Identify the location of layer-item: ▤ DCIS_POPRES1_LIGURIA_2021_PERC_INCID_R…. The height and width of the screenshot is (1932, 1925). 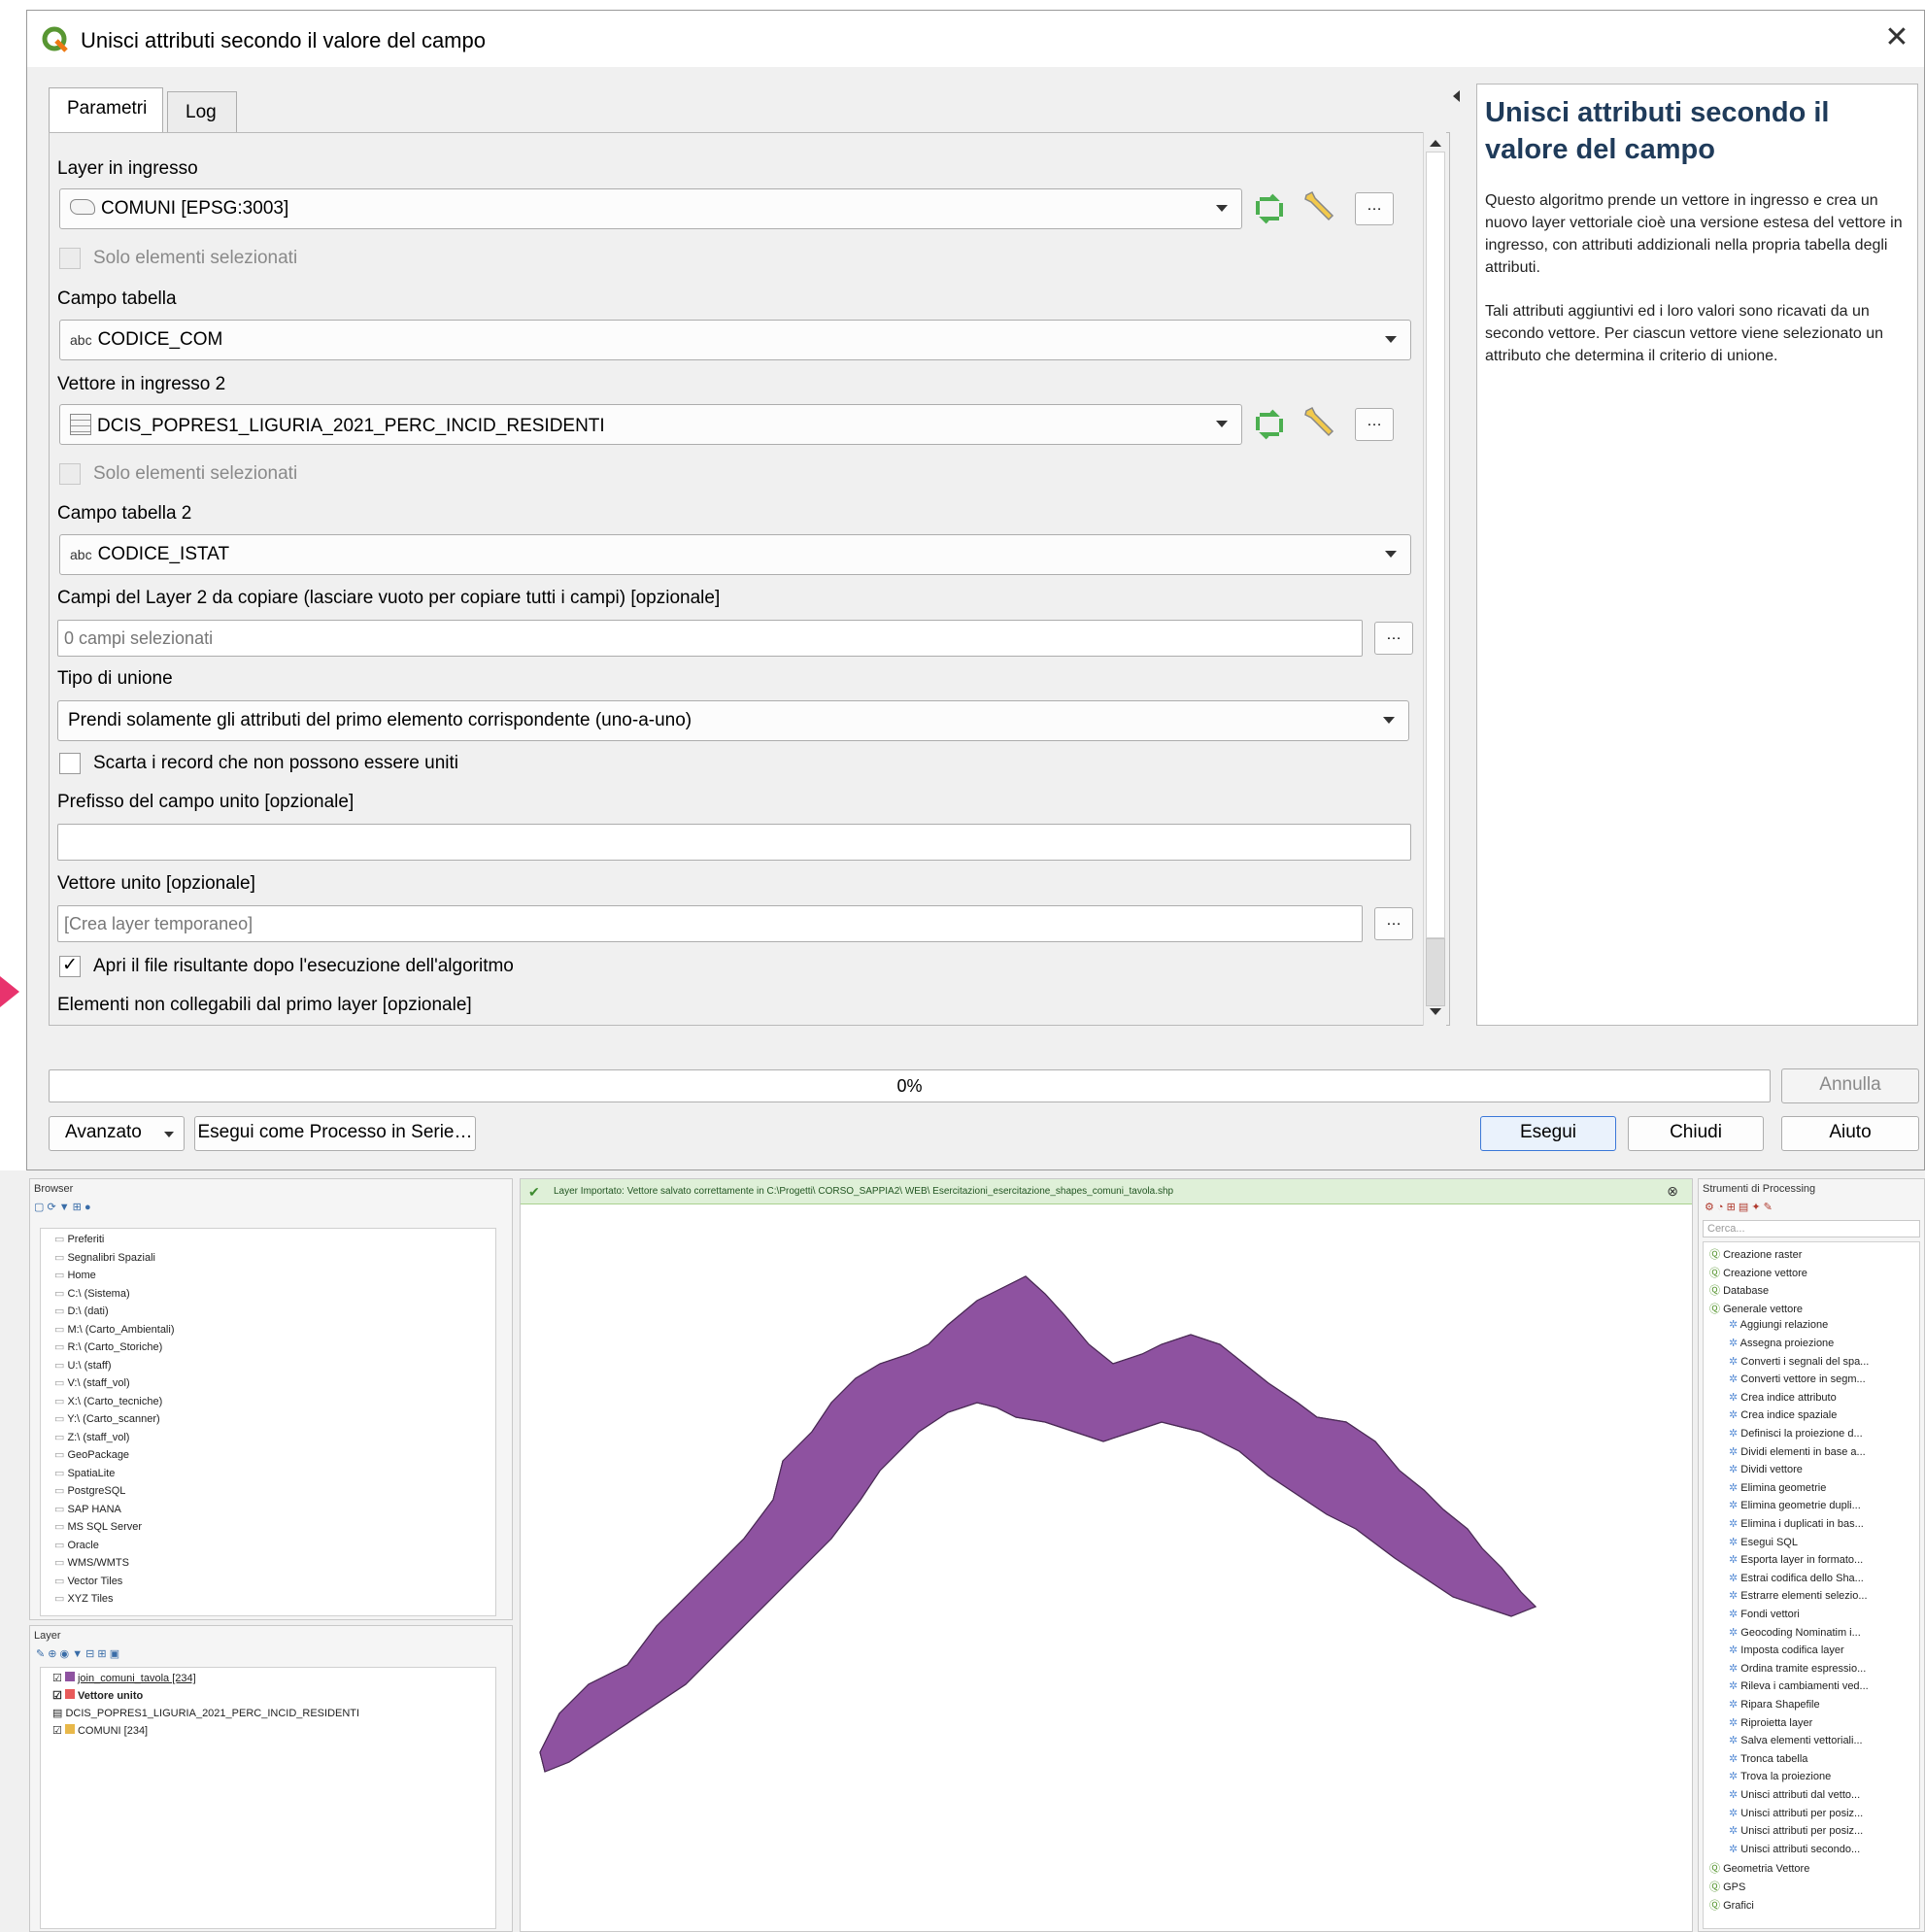
(205, 1713).